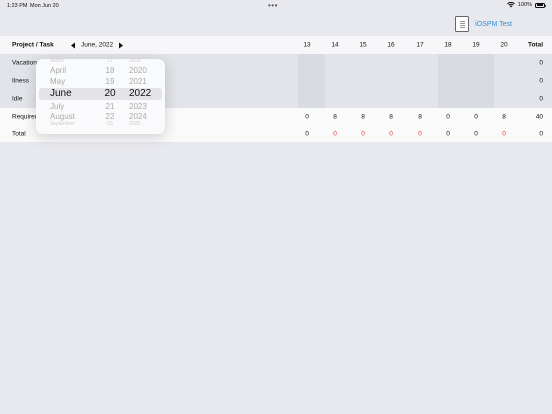 Image resolution: width=552 pixels, height=414 pixels. Describe the element at coordinates (138, 106) in the screenshot. I see `picker-option: 2023` at that location.